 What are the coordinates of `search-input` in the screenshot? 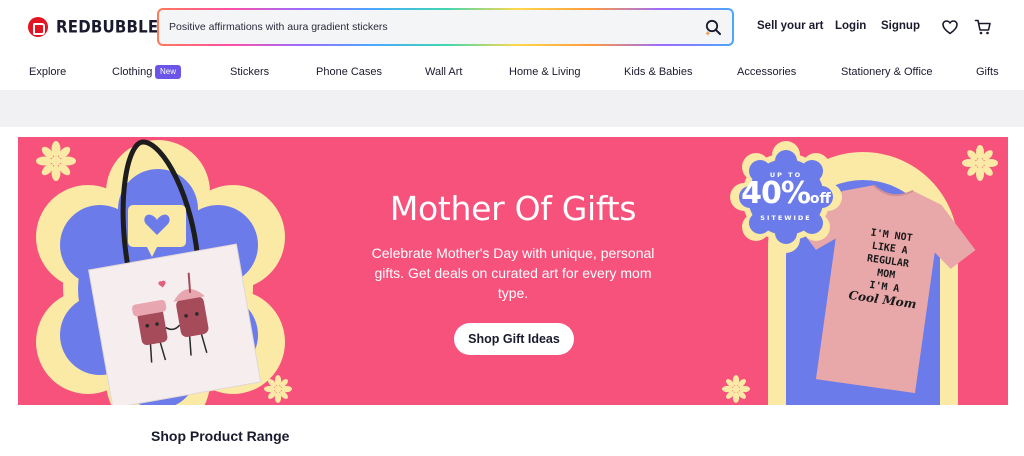 It's located at (429, 27).